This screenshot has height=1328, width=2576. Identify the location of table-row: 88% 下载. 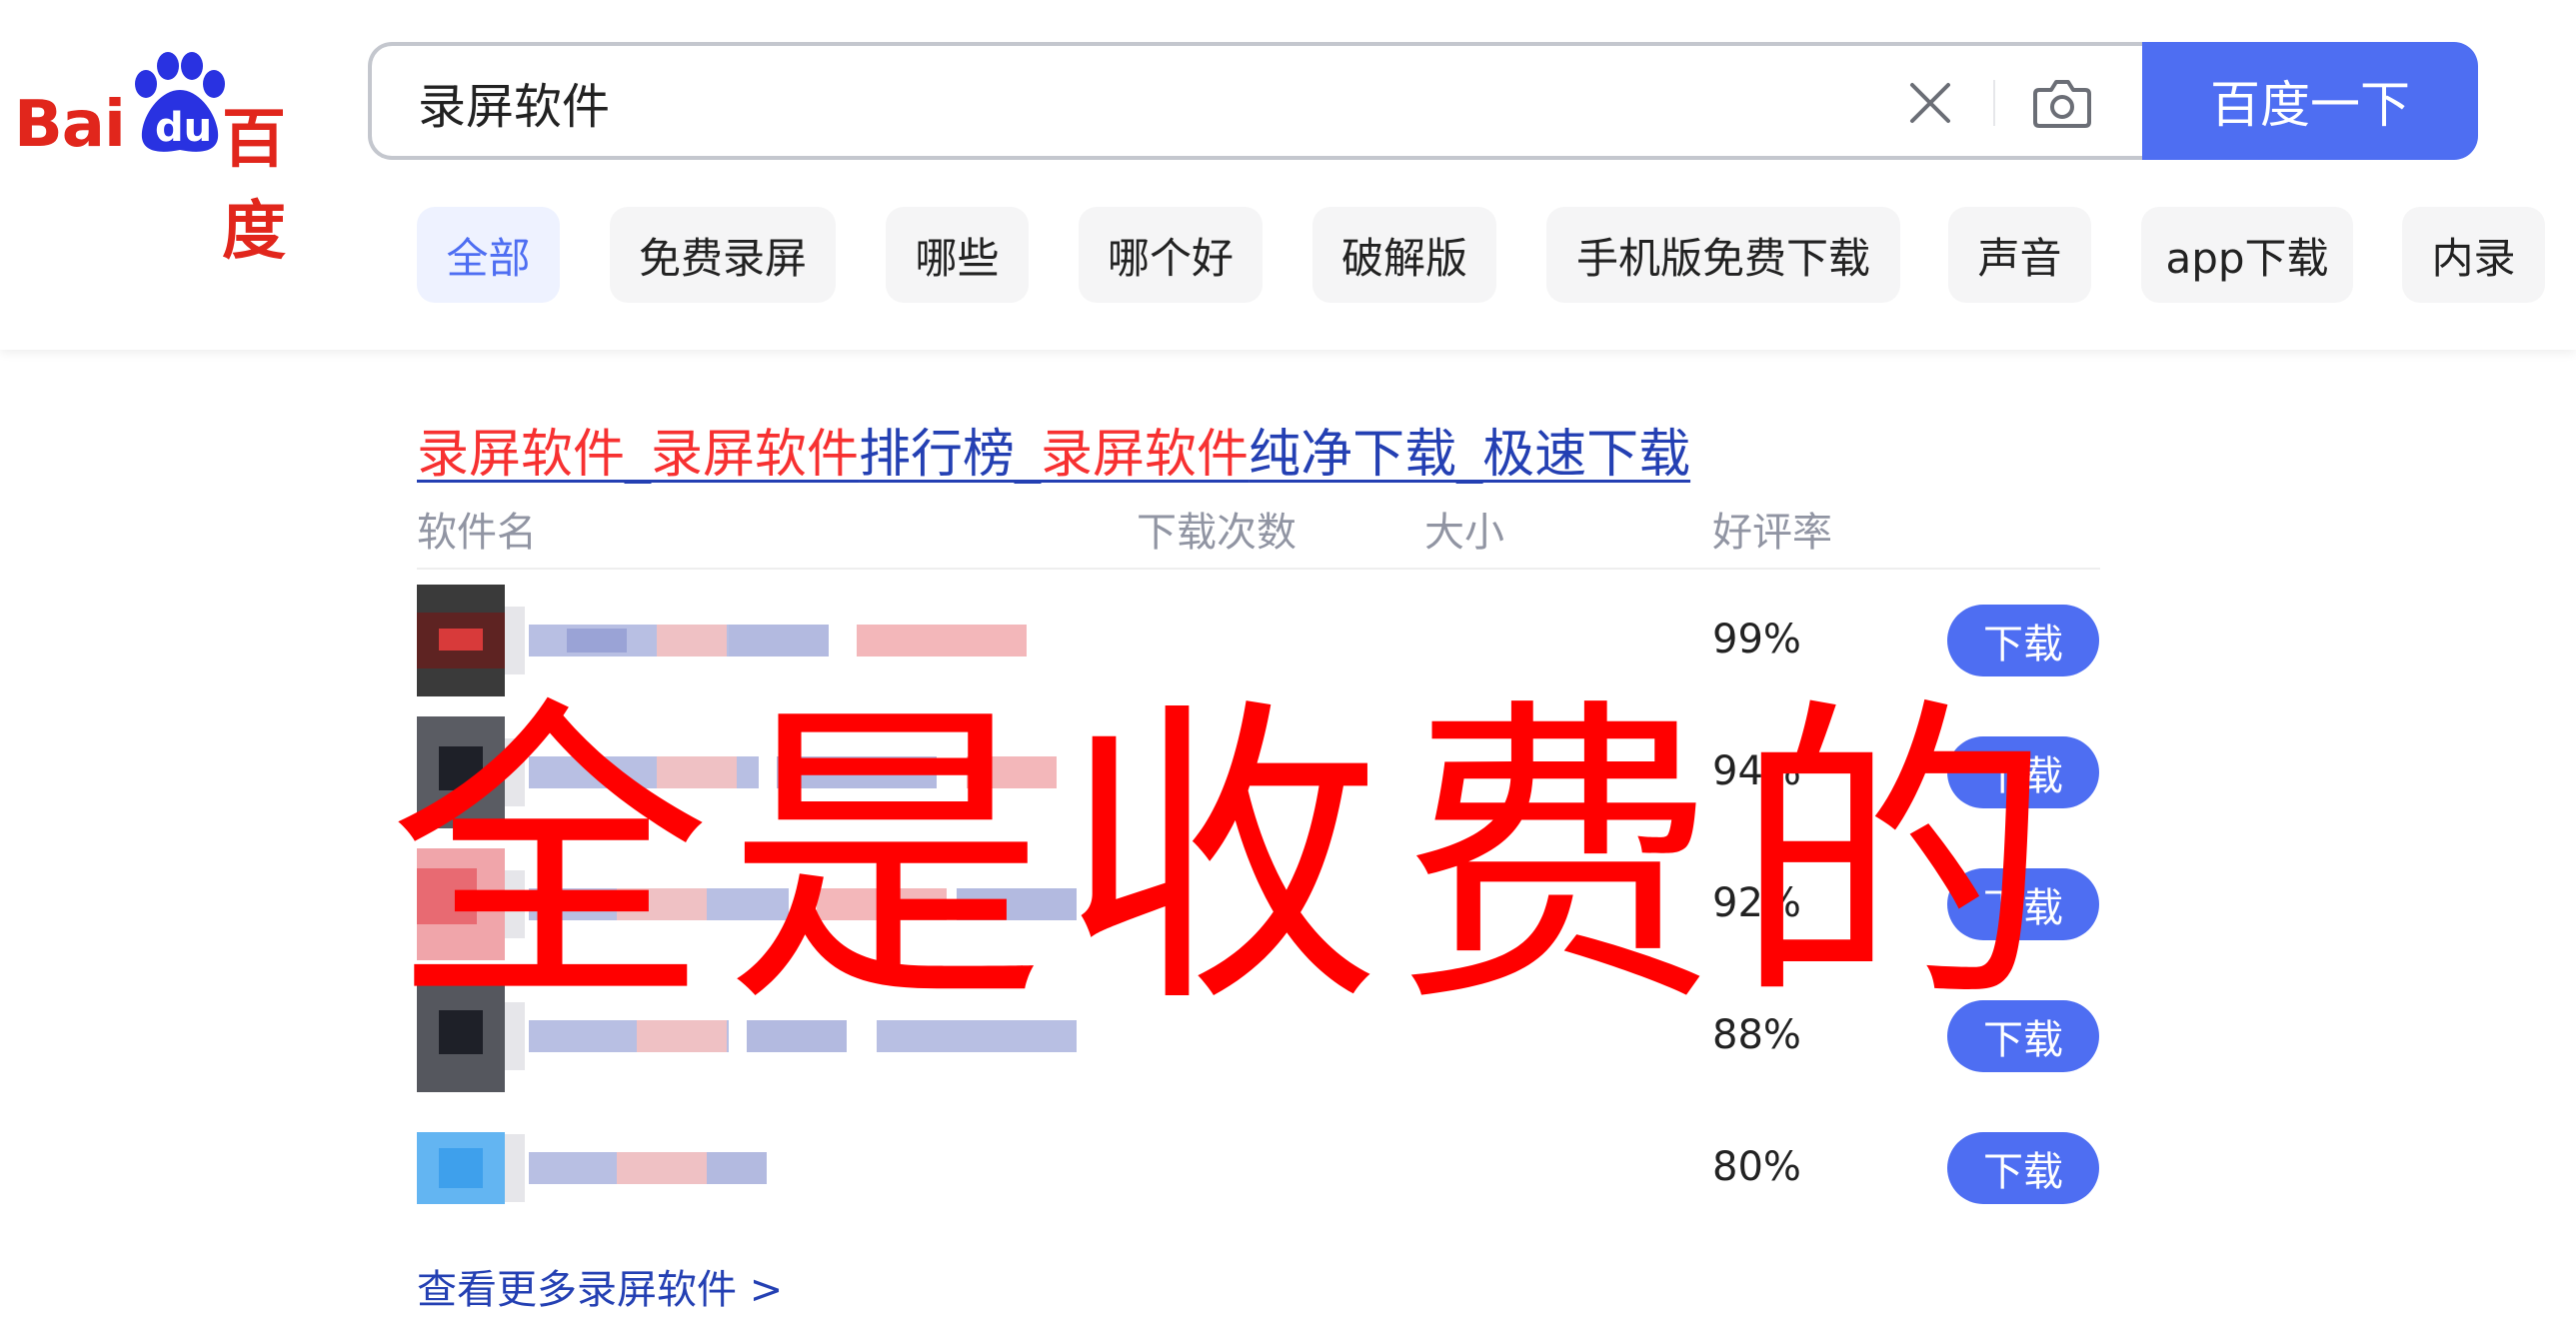
(1259, 1040).